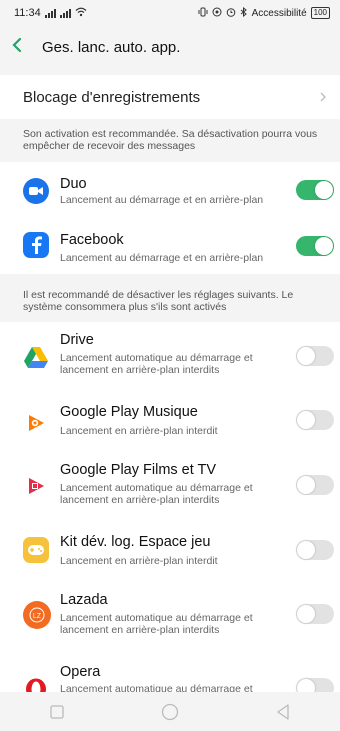  What do you see at coordinates (84, 600) in the screenshot?
I see `app-name: Lazada` at bounding box center [84, 600].